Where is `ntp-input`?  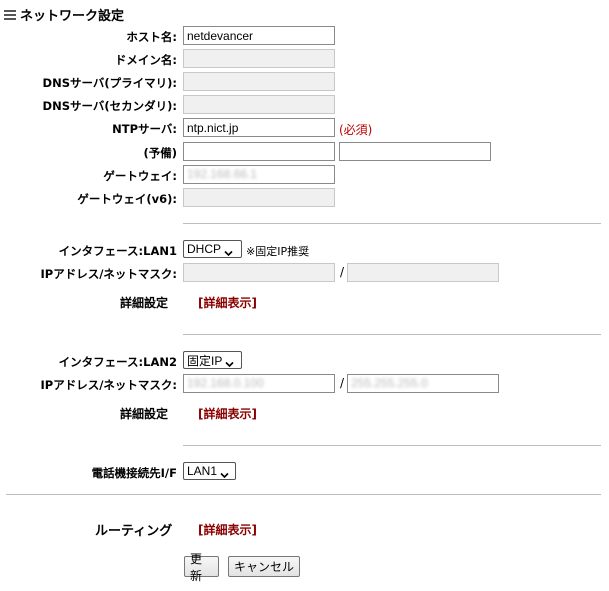 ntp-input is located at coordinates (259, 127).